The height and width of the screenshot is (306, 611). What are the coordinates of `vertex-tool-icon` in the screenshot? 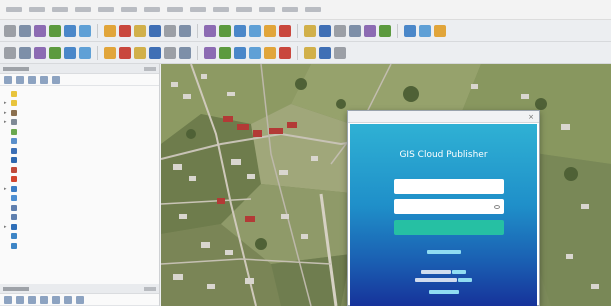 It's located at (110, 52).